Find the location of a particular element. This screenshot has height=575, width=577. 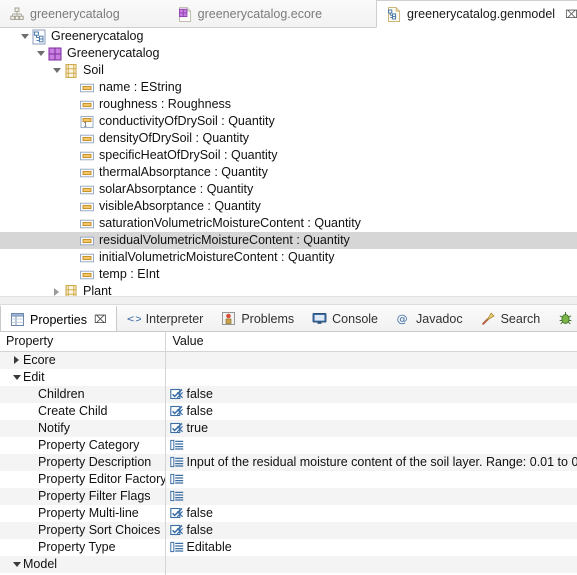

tab-problems: Problems is located at coordinates (257, 318).